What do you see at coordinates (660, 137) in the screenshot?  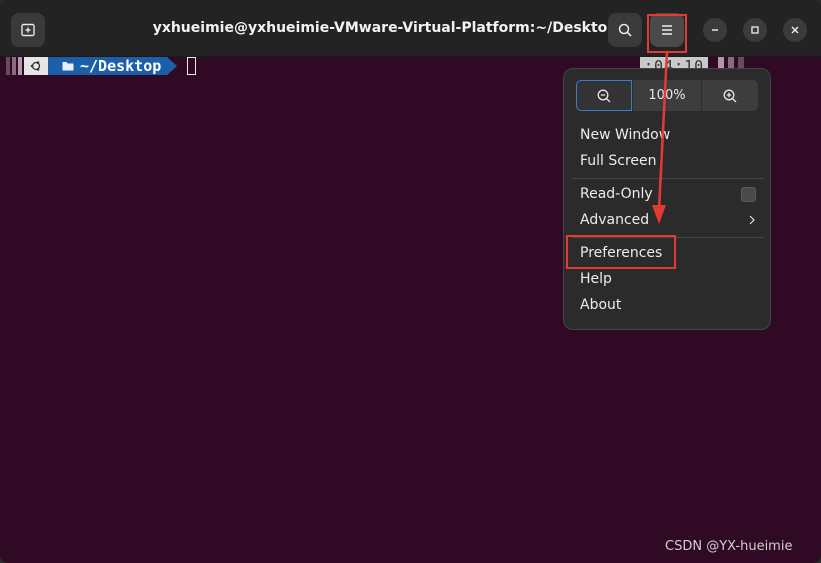 I see `annotation-arrow` at bounding box center [660, 137].